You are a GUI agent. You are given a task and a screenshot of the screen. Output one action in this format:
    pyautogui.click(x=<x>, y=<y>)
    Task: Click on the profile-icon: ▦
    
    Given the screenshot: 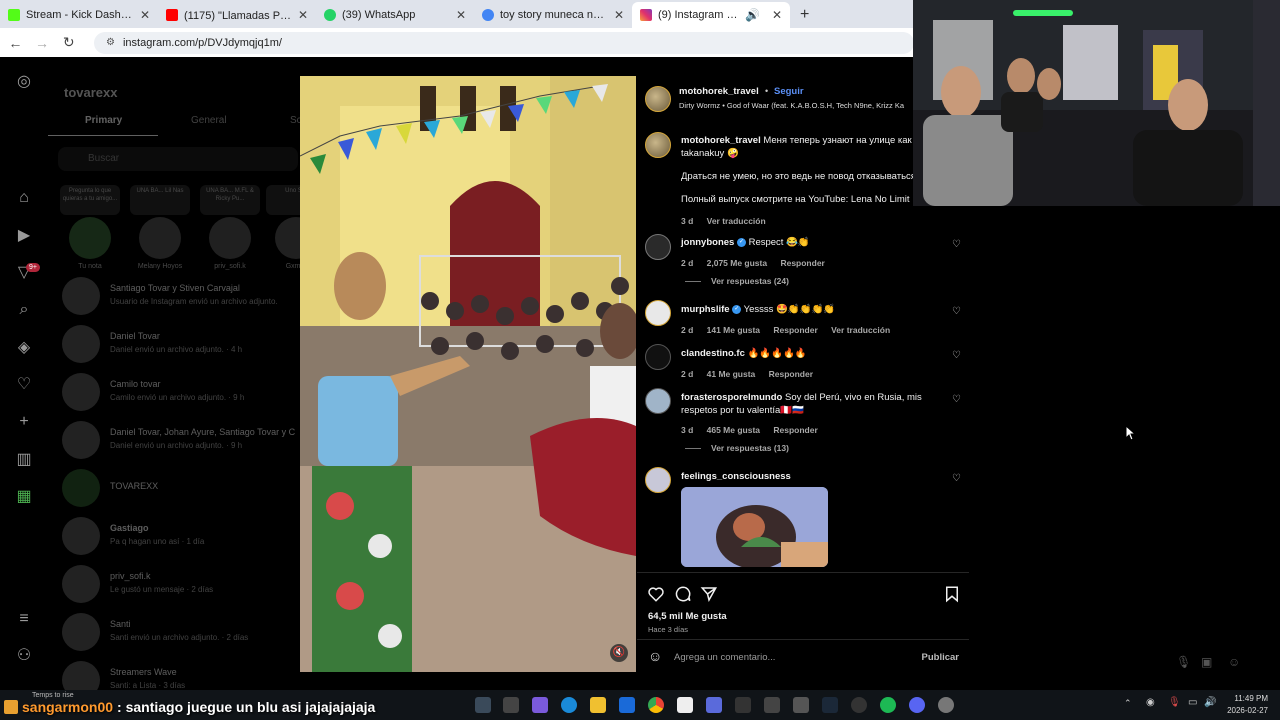 What is the action you would take?
    pyautogui.click(x=24, y=497)
    